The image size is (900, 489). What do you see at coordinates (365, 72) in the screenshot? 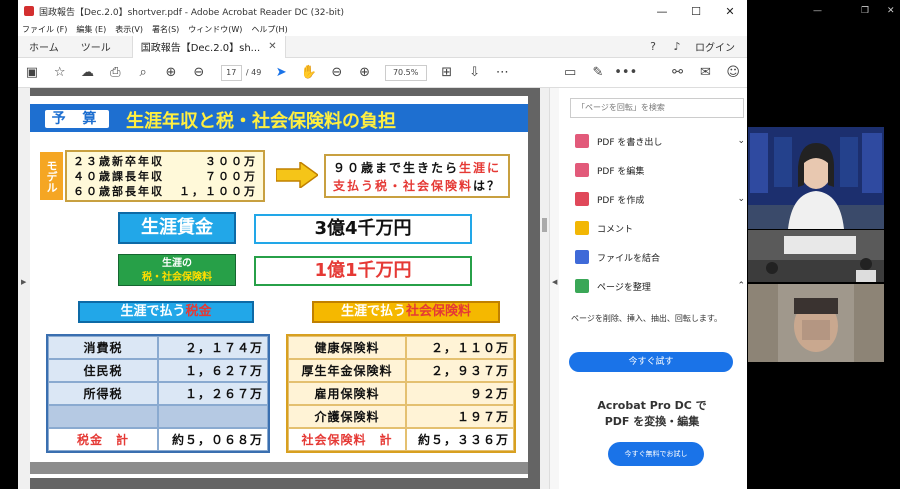
I see `zoom-in-icon: ⊕` at bounding box center [365, 72].